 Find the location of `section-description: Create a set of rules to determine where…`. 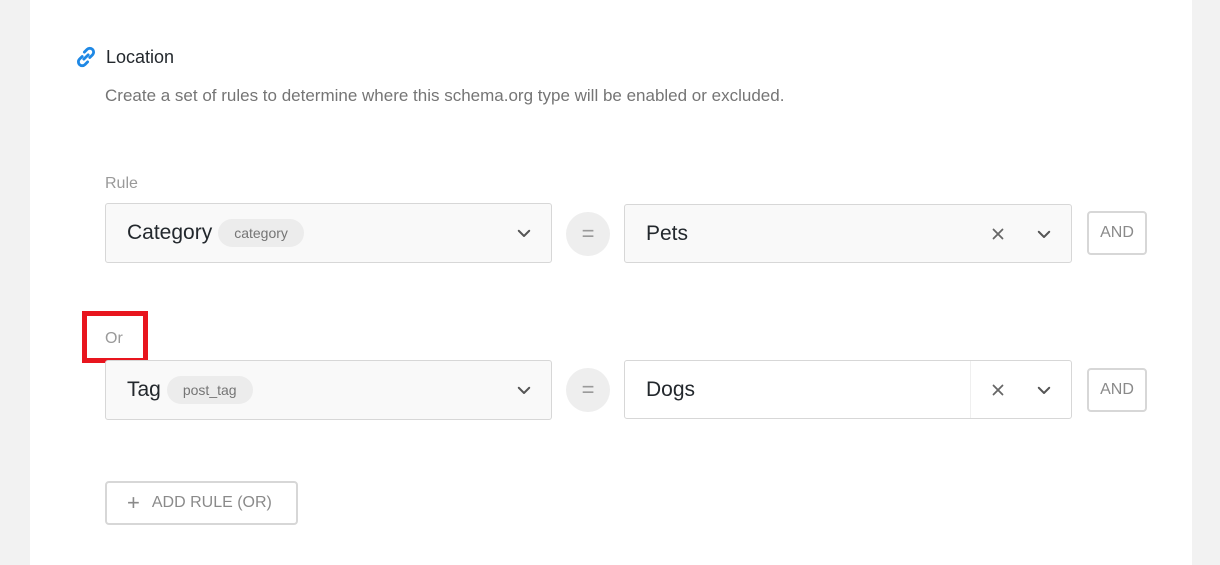

section-description: Create a set of rules to determine where… is located at coordinates (445, 95).